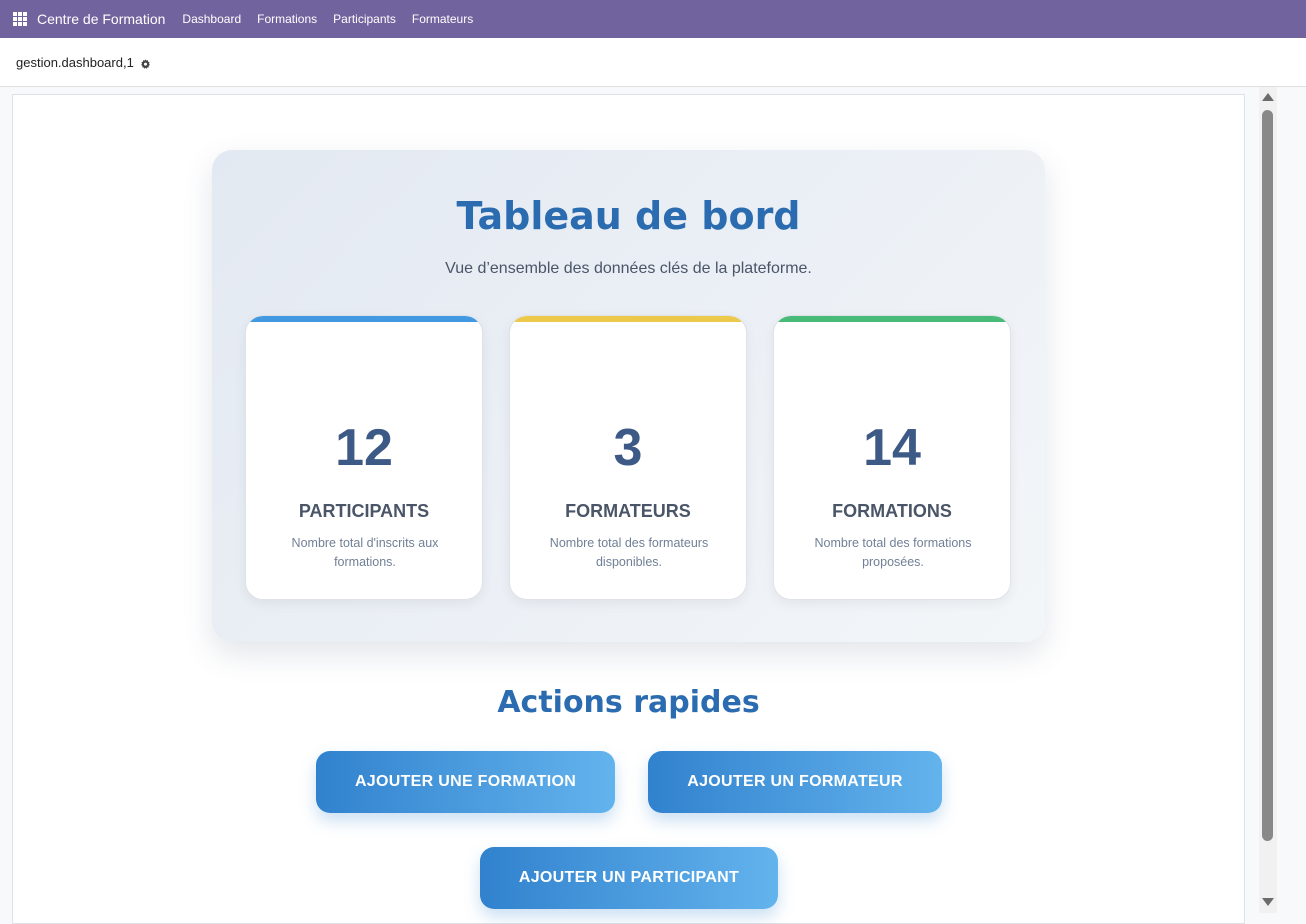 Image resolution: width=1306 pixels, height=924 pixels. What do you see at coordinates (75, 62) in the screenshot?
I see `breadcrumb: gestion.dashboard,1` at bounding box center [75, 62].